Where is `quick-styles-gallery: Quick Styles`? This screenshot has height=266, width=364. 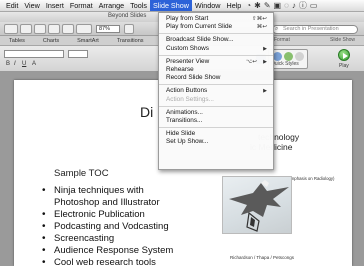 quick-styles-gallery: Quick Styles is located at coordinates (288, 59).